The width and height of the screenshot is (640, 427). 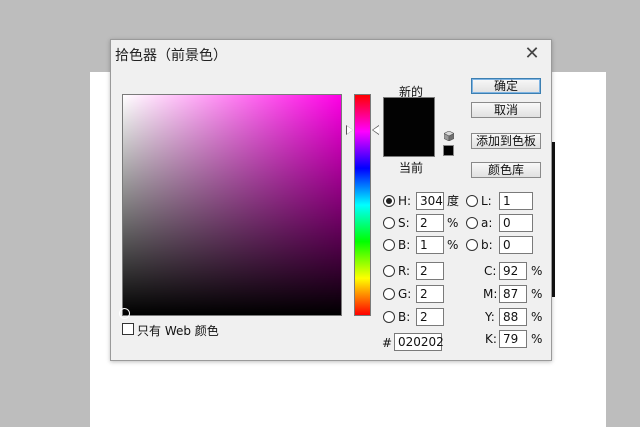 I want to click on magenta-unit: %, so click(x=537, y=294).